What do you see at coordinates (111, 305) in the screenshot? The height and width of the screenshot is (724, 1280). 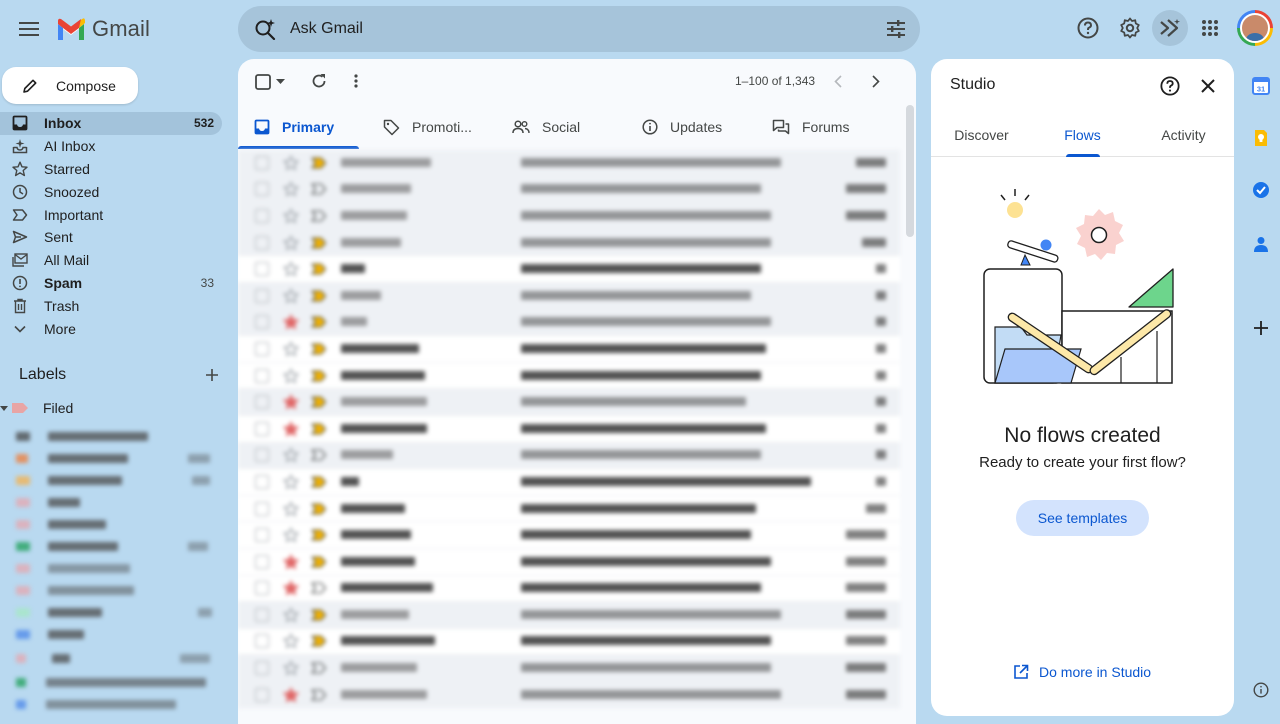 I see `sidebar-item-trash: Trash` at bounding box center [111, 305].